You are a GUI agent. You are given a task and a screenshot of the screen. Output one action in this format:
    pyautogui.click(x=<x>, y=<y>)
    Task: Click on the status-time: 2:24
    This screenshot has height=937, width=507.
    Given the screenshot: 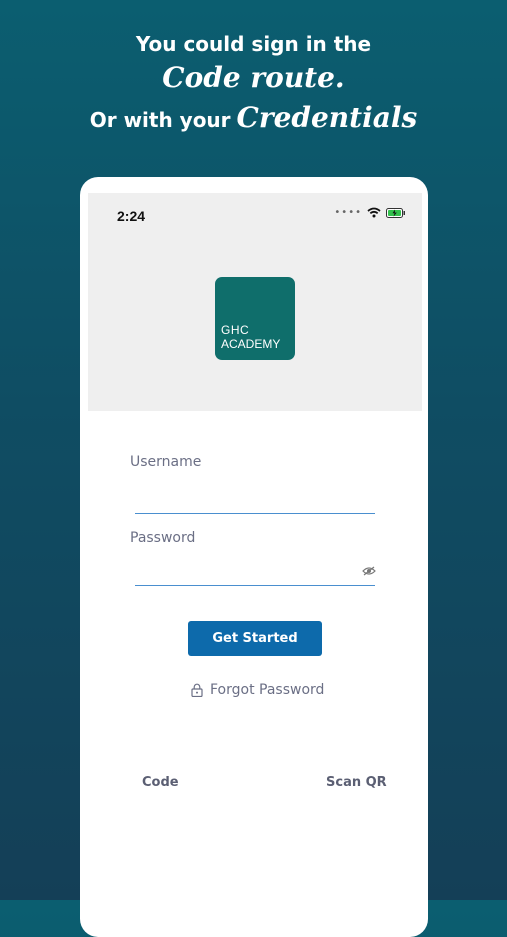 What is the action you would take?
    pyautogui.click(x=131, y=216)
    